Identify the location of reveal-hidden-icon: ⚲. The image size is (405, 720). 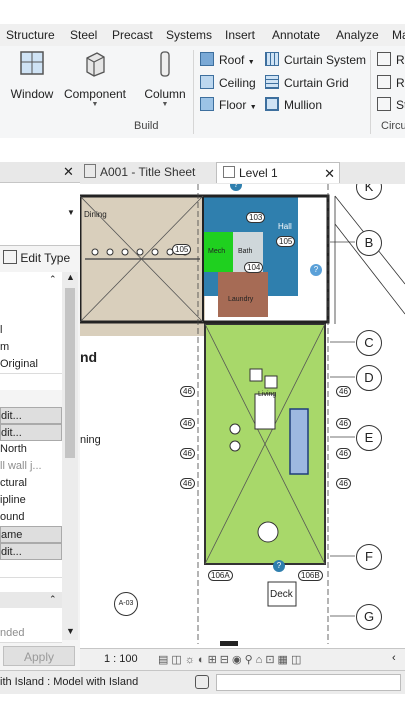
(250, 660).